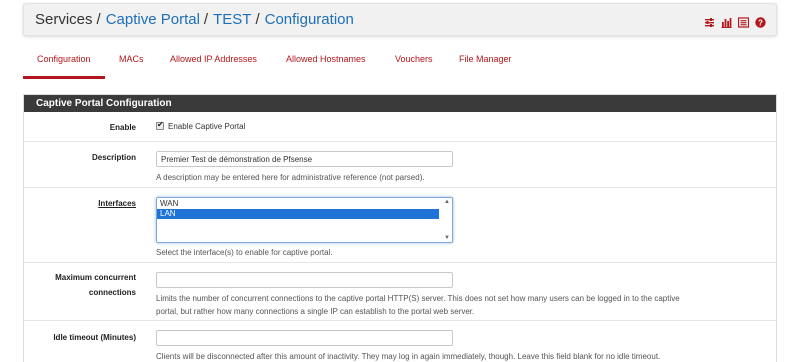 The image size is (800, 362). I want to click on header-icons: ?, so click(735, 21).